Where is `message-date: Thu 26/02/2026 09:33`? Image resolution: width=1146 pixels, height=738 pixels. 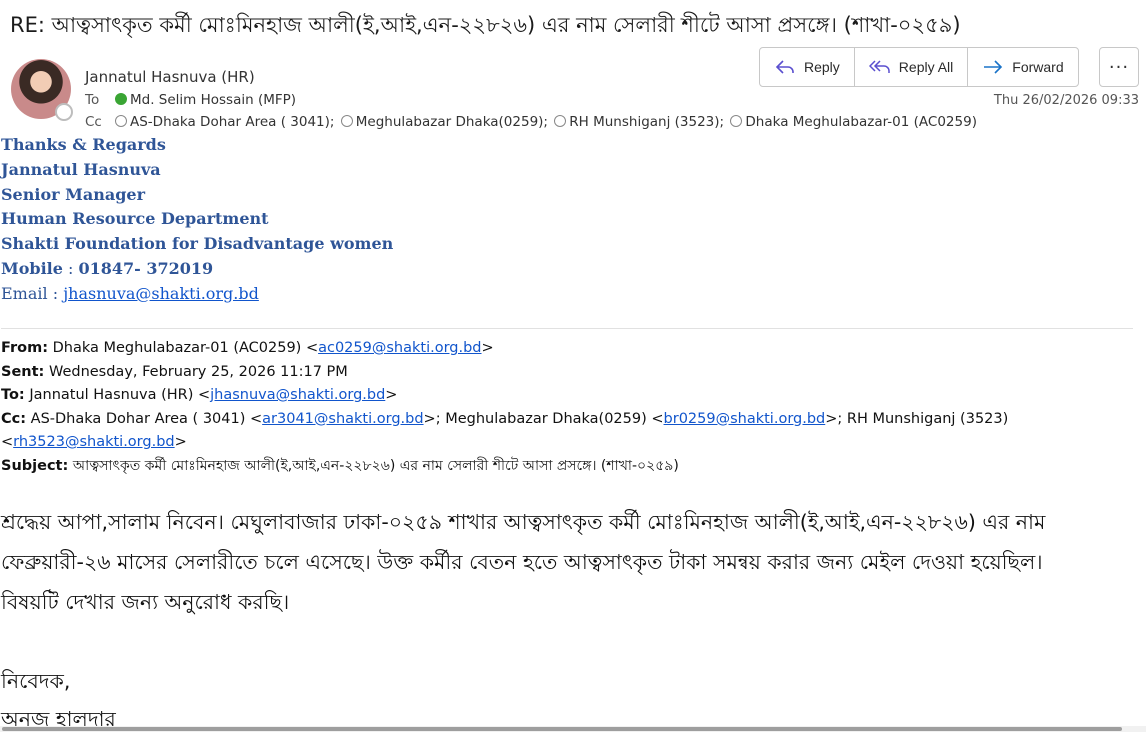 message-date: Thu 26/02/2026 09:33 is located at coordinates (1066, 100).